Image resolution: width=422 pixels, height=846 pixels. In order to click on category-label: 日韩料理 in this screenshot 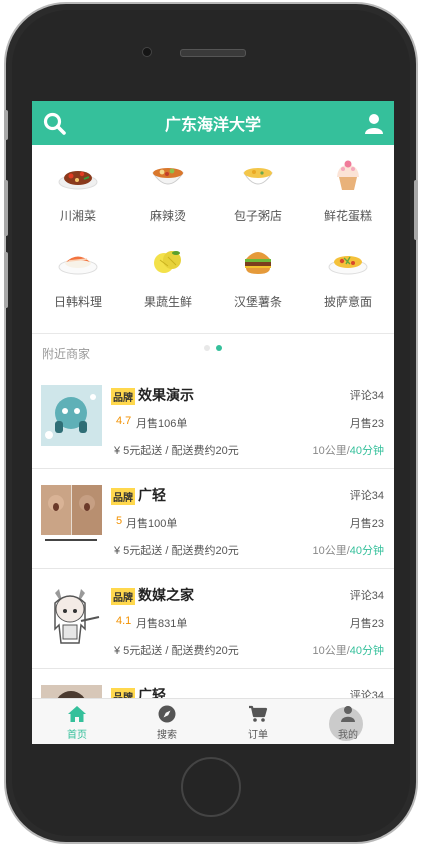, I will do `click(77, 302)`.